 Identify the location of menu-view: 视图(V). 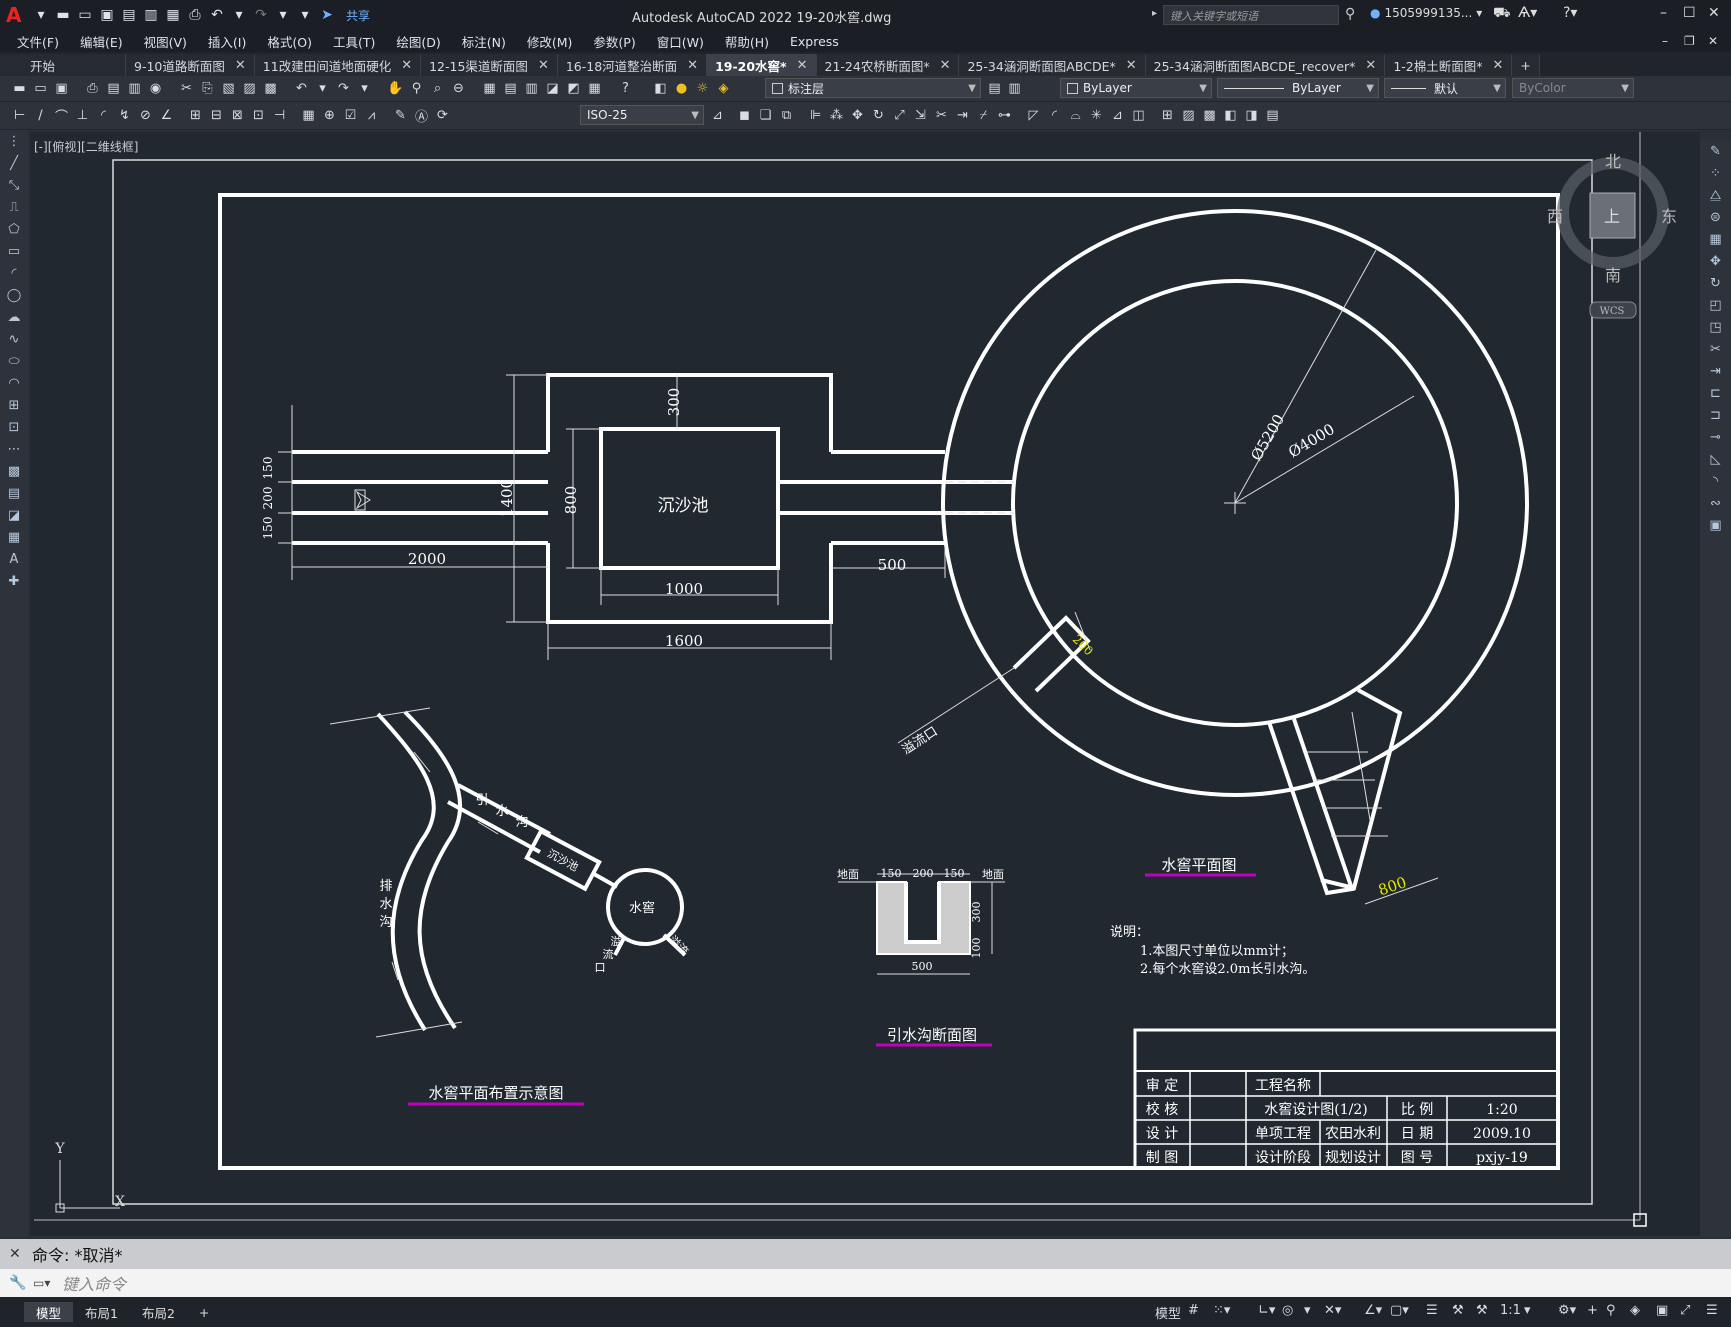
(165, 41).